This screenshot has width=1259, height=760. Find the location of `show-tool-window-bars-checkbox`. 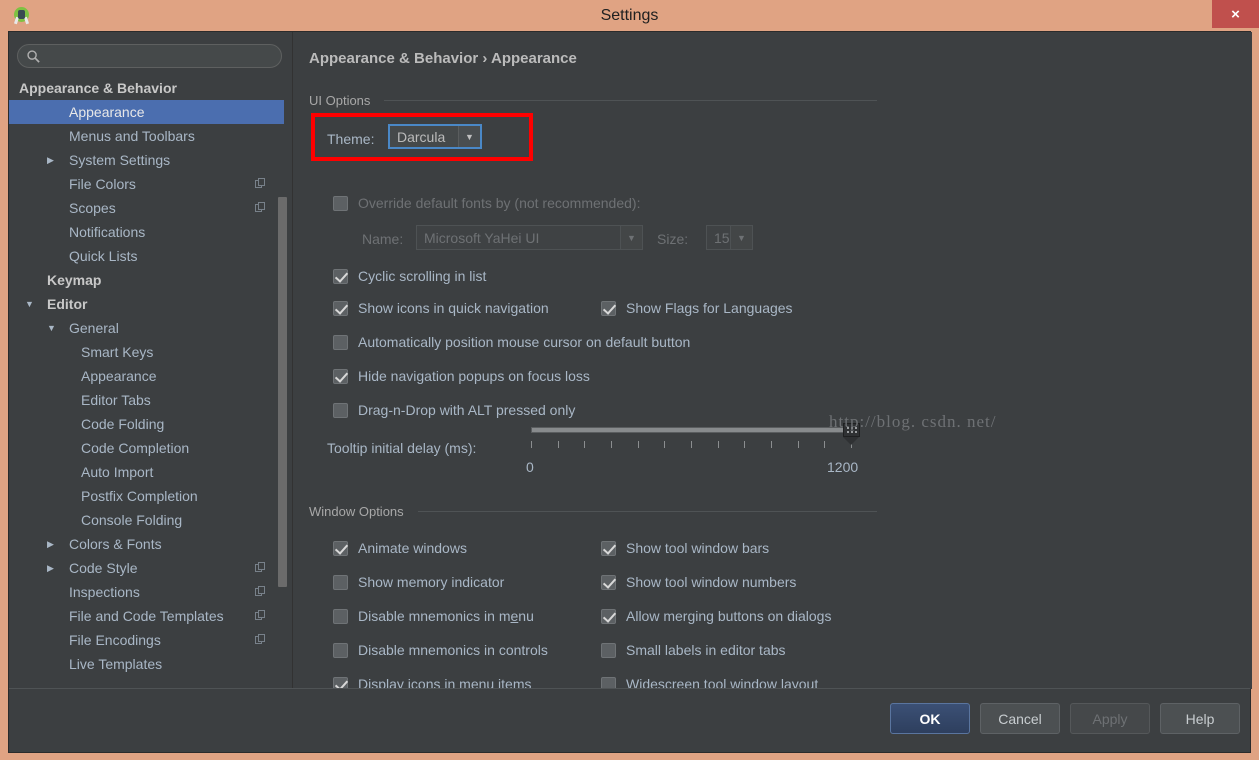

show-tool-window-bars-checkbox is located at coordinates (608, 548).